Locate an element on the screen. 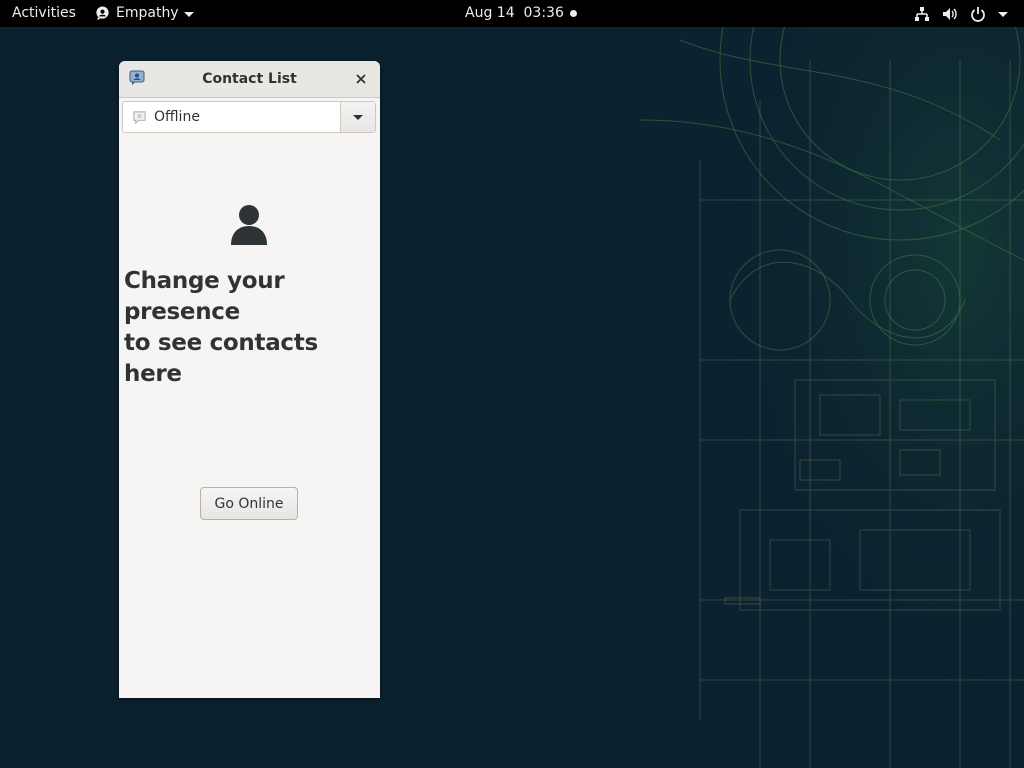 The image size is (1024, 768). volume-icon is located at coordinates (950, 13).